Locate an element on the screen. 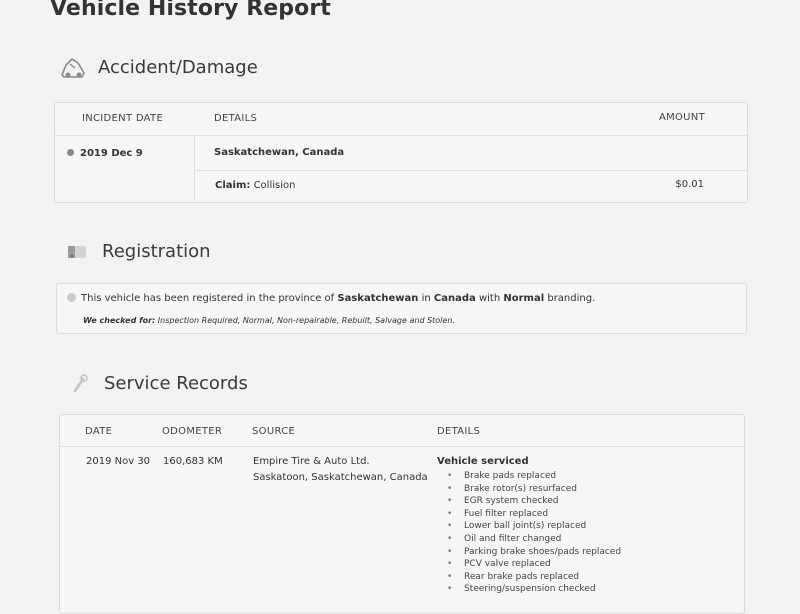 Image resolution: width=800 pixels, height=614 pixels. service-date: 2019 Nov 30 is located at coordinates (118, 461).